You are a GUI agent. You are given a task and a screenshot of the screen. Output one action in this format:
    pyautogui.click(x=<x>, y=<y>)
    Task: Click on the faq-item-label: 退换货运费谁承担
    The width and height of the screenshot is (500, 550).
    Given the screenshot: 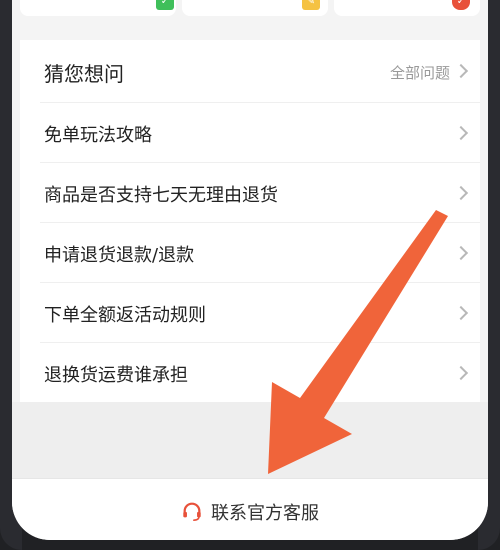 What is the action you would take?
    pyautogui.click(x=116, y=375)
    